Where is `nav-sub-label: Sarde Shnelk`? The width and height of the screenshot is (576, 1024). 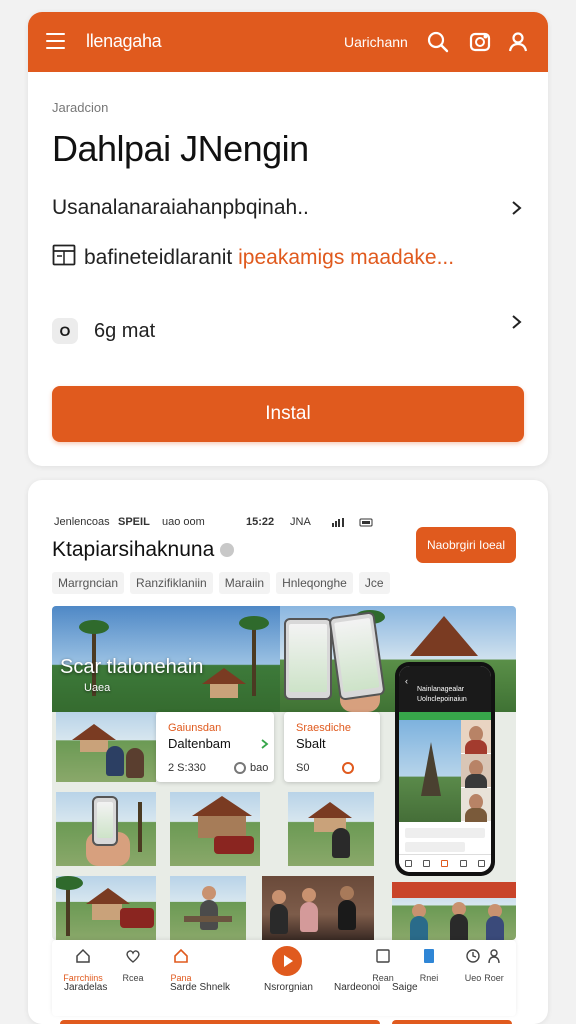
nav-sub-label: Sarde Shnelk is located at coordinates (200, 987).